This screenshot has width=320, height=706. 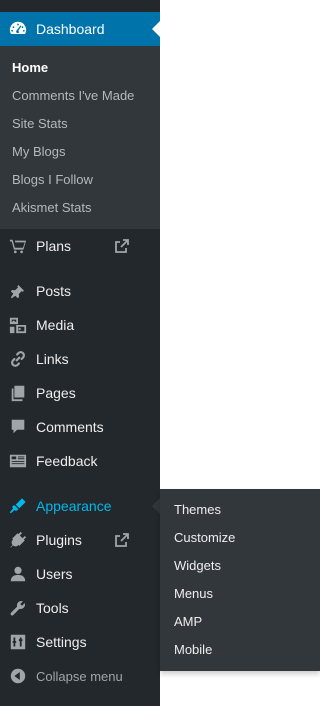 What do you see at coordinates (18, 393) in the screenshot?
I see `pages-icon` at bounding box center [18, 393].